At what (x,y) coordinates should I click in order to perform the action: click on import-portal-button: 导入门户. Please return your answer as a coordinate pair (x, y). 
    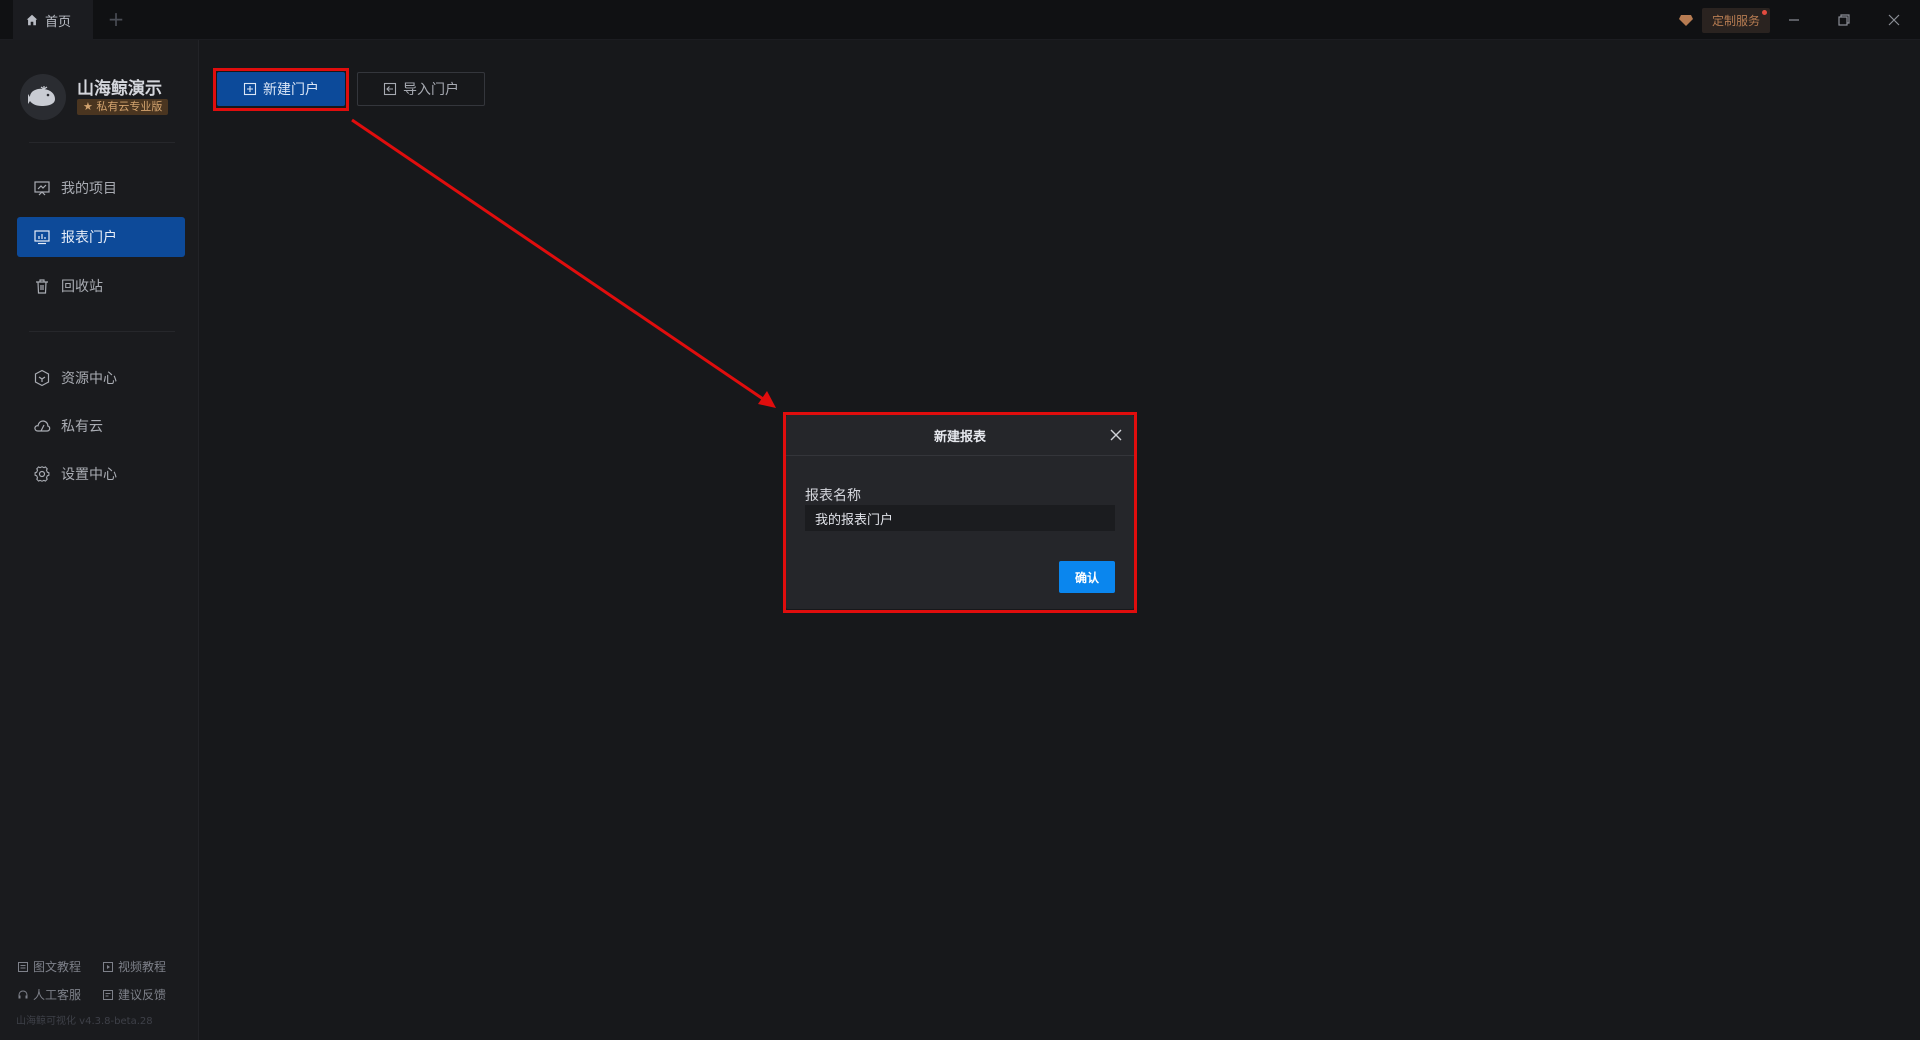
    Looking at the image, I should click on (421, 89).